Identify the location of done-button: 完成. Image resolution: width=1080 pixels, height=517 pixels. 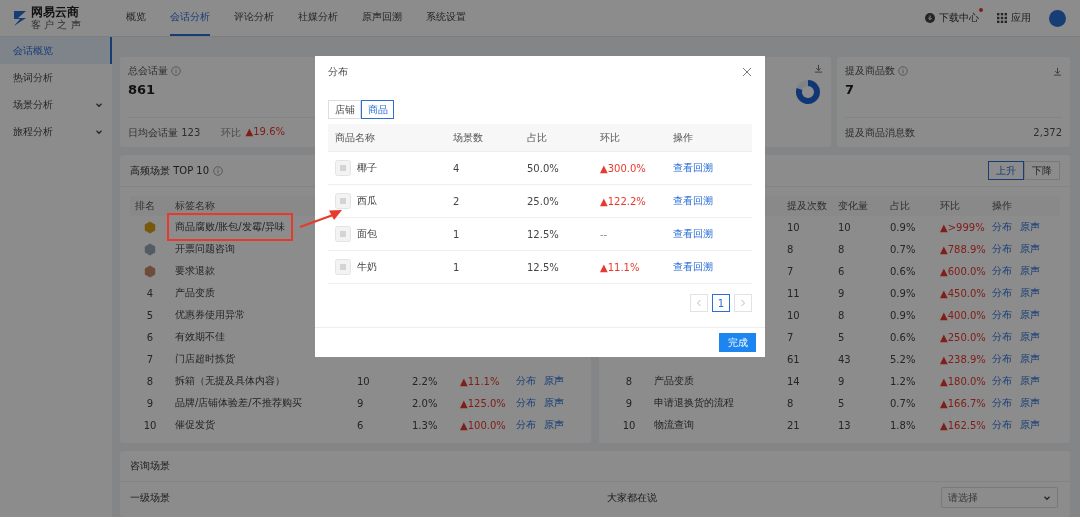
(737, 342).